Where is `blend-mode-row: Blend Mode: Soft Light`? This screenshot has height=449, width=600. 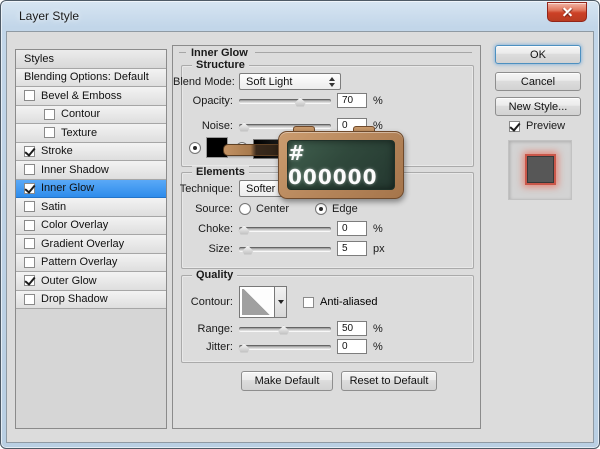 blend-mode-row: Blend Mode: Soft Light is located at coordinates (257, 81).